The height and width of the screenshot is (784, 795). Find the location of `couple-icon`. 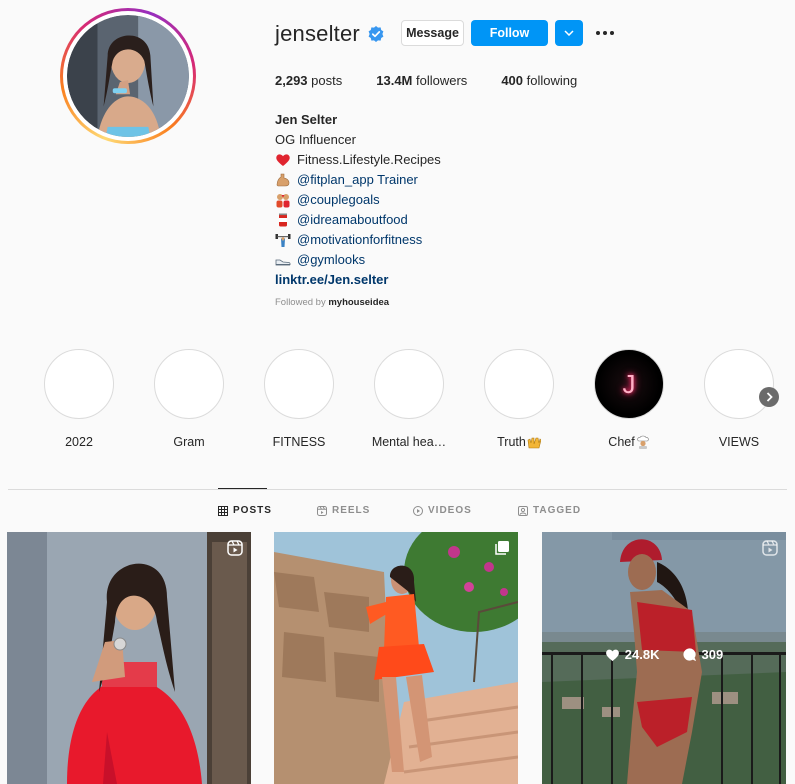

couple-icon is located at coordinates (283, 201).